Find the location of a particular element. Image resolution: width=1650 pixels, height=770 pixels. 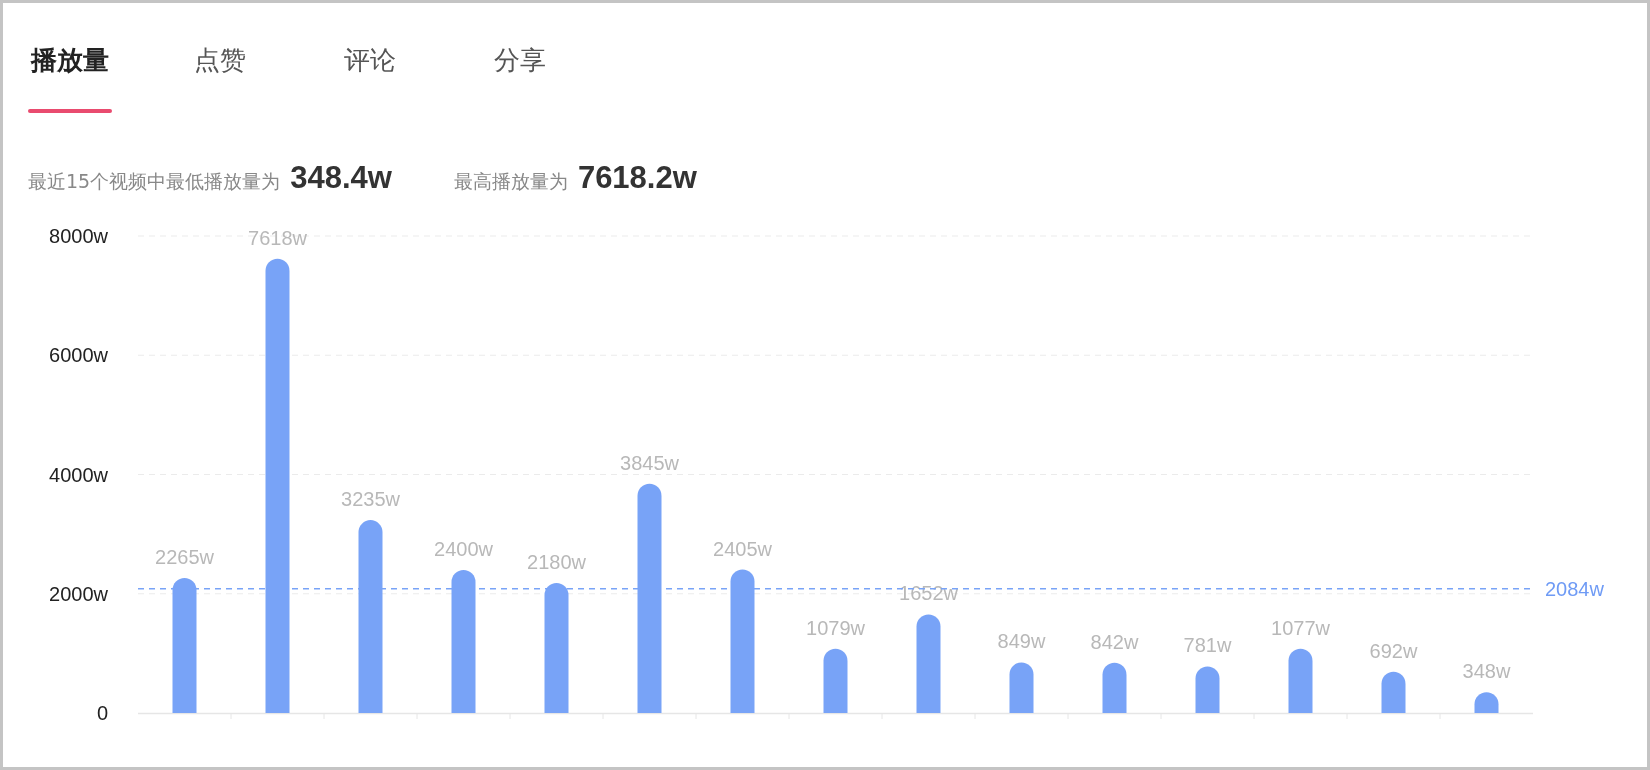

bar-value-label: 781w is located at coordinates (1207, 644).